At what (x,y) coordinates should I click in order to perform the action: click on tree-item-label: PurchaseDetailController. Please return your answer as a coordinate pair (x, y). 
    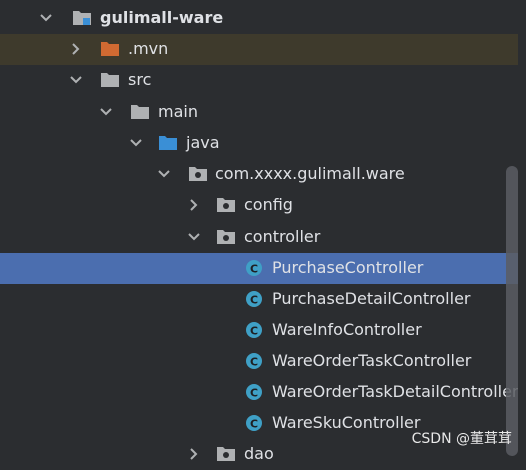
    Looking at the image, I should click on (371, 298).